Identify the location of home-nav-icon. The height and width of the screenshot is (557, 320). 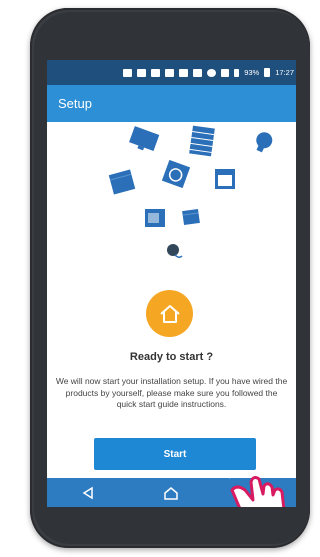
(171, 493).